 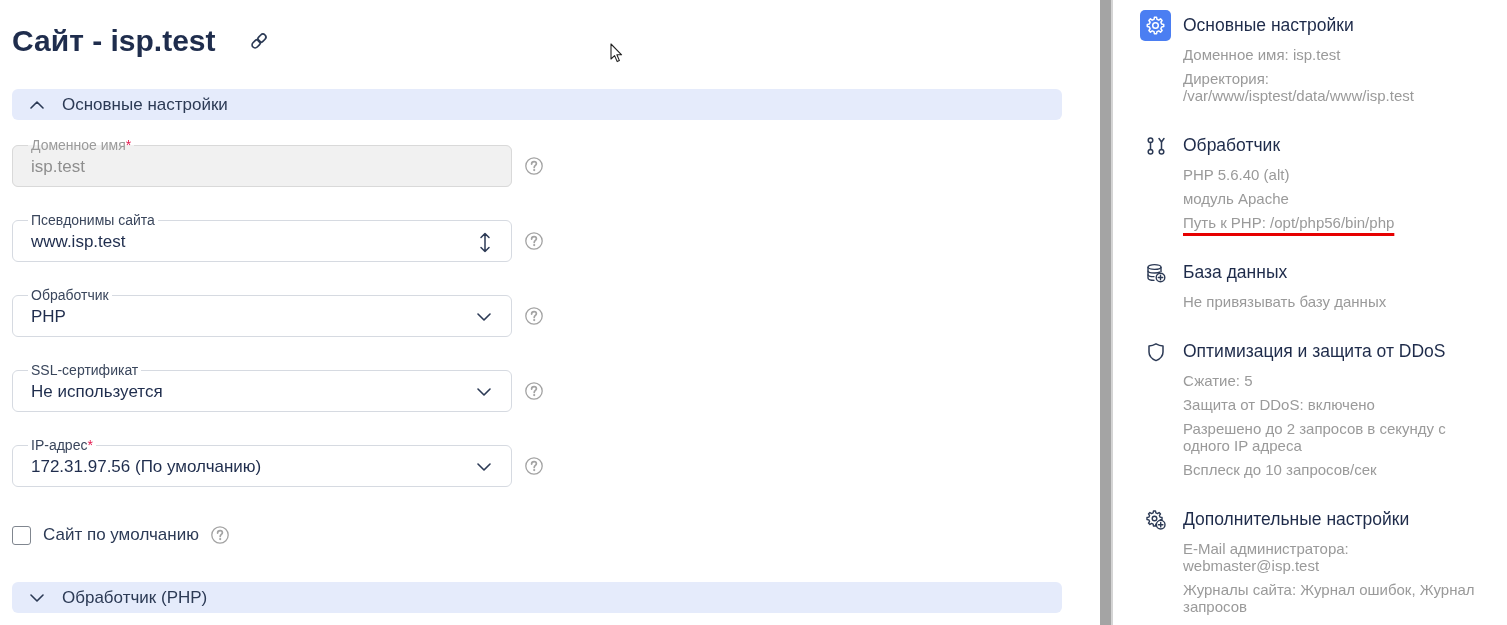 I want to click on section-header: Основные настройки, so click(x=537, y=104).